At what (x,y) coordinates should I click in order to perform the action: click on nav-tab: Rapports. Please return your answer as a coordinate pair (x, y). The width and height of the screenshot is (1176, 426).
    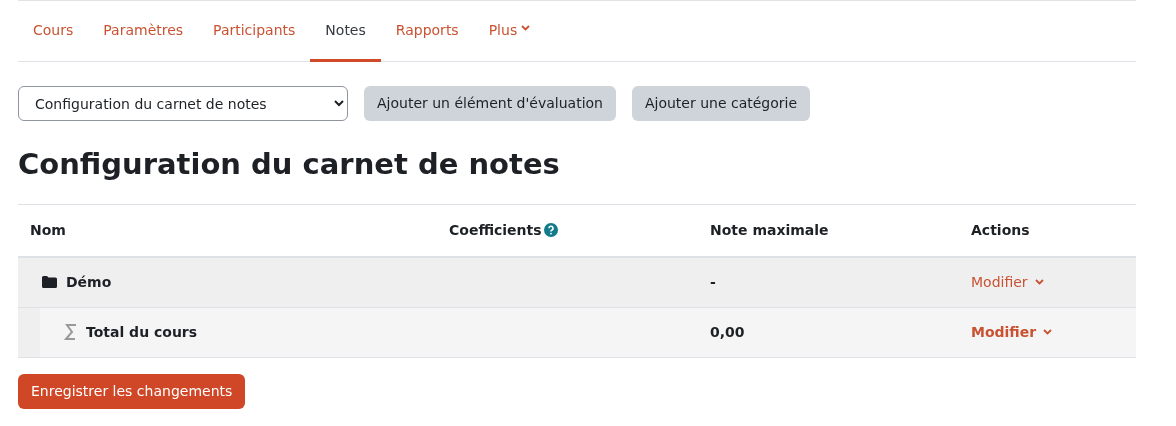
    Looking at the image, I should click on (427, 31).